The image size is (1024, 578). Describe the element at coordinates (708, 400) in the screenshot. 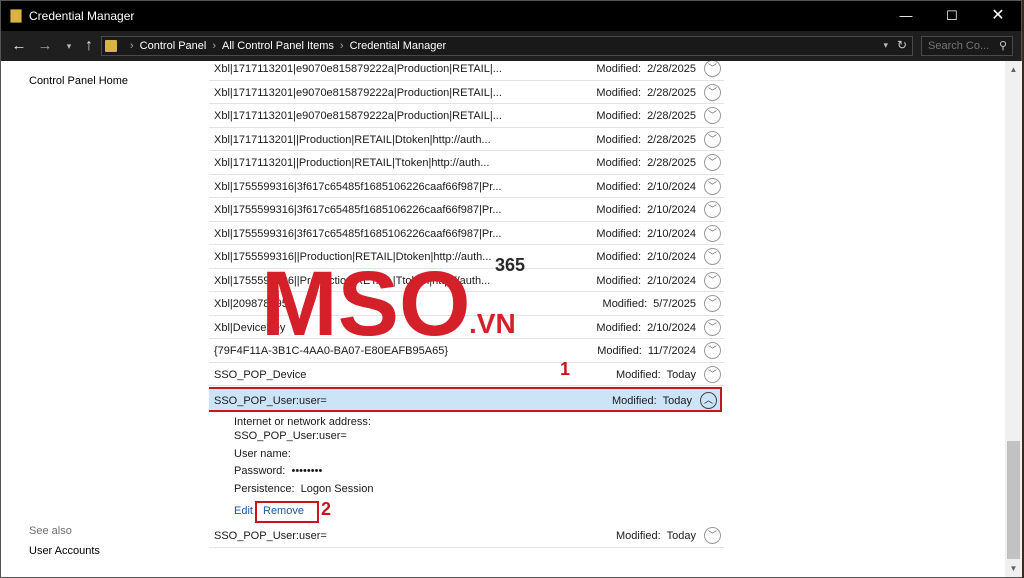

I see `chevron-up-icon: ︿` at that location.